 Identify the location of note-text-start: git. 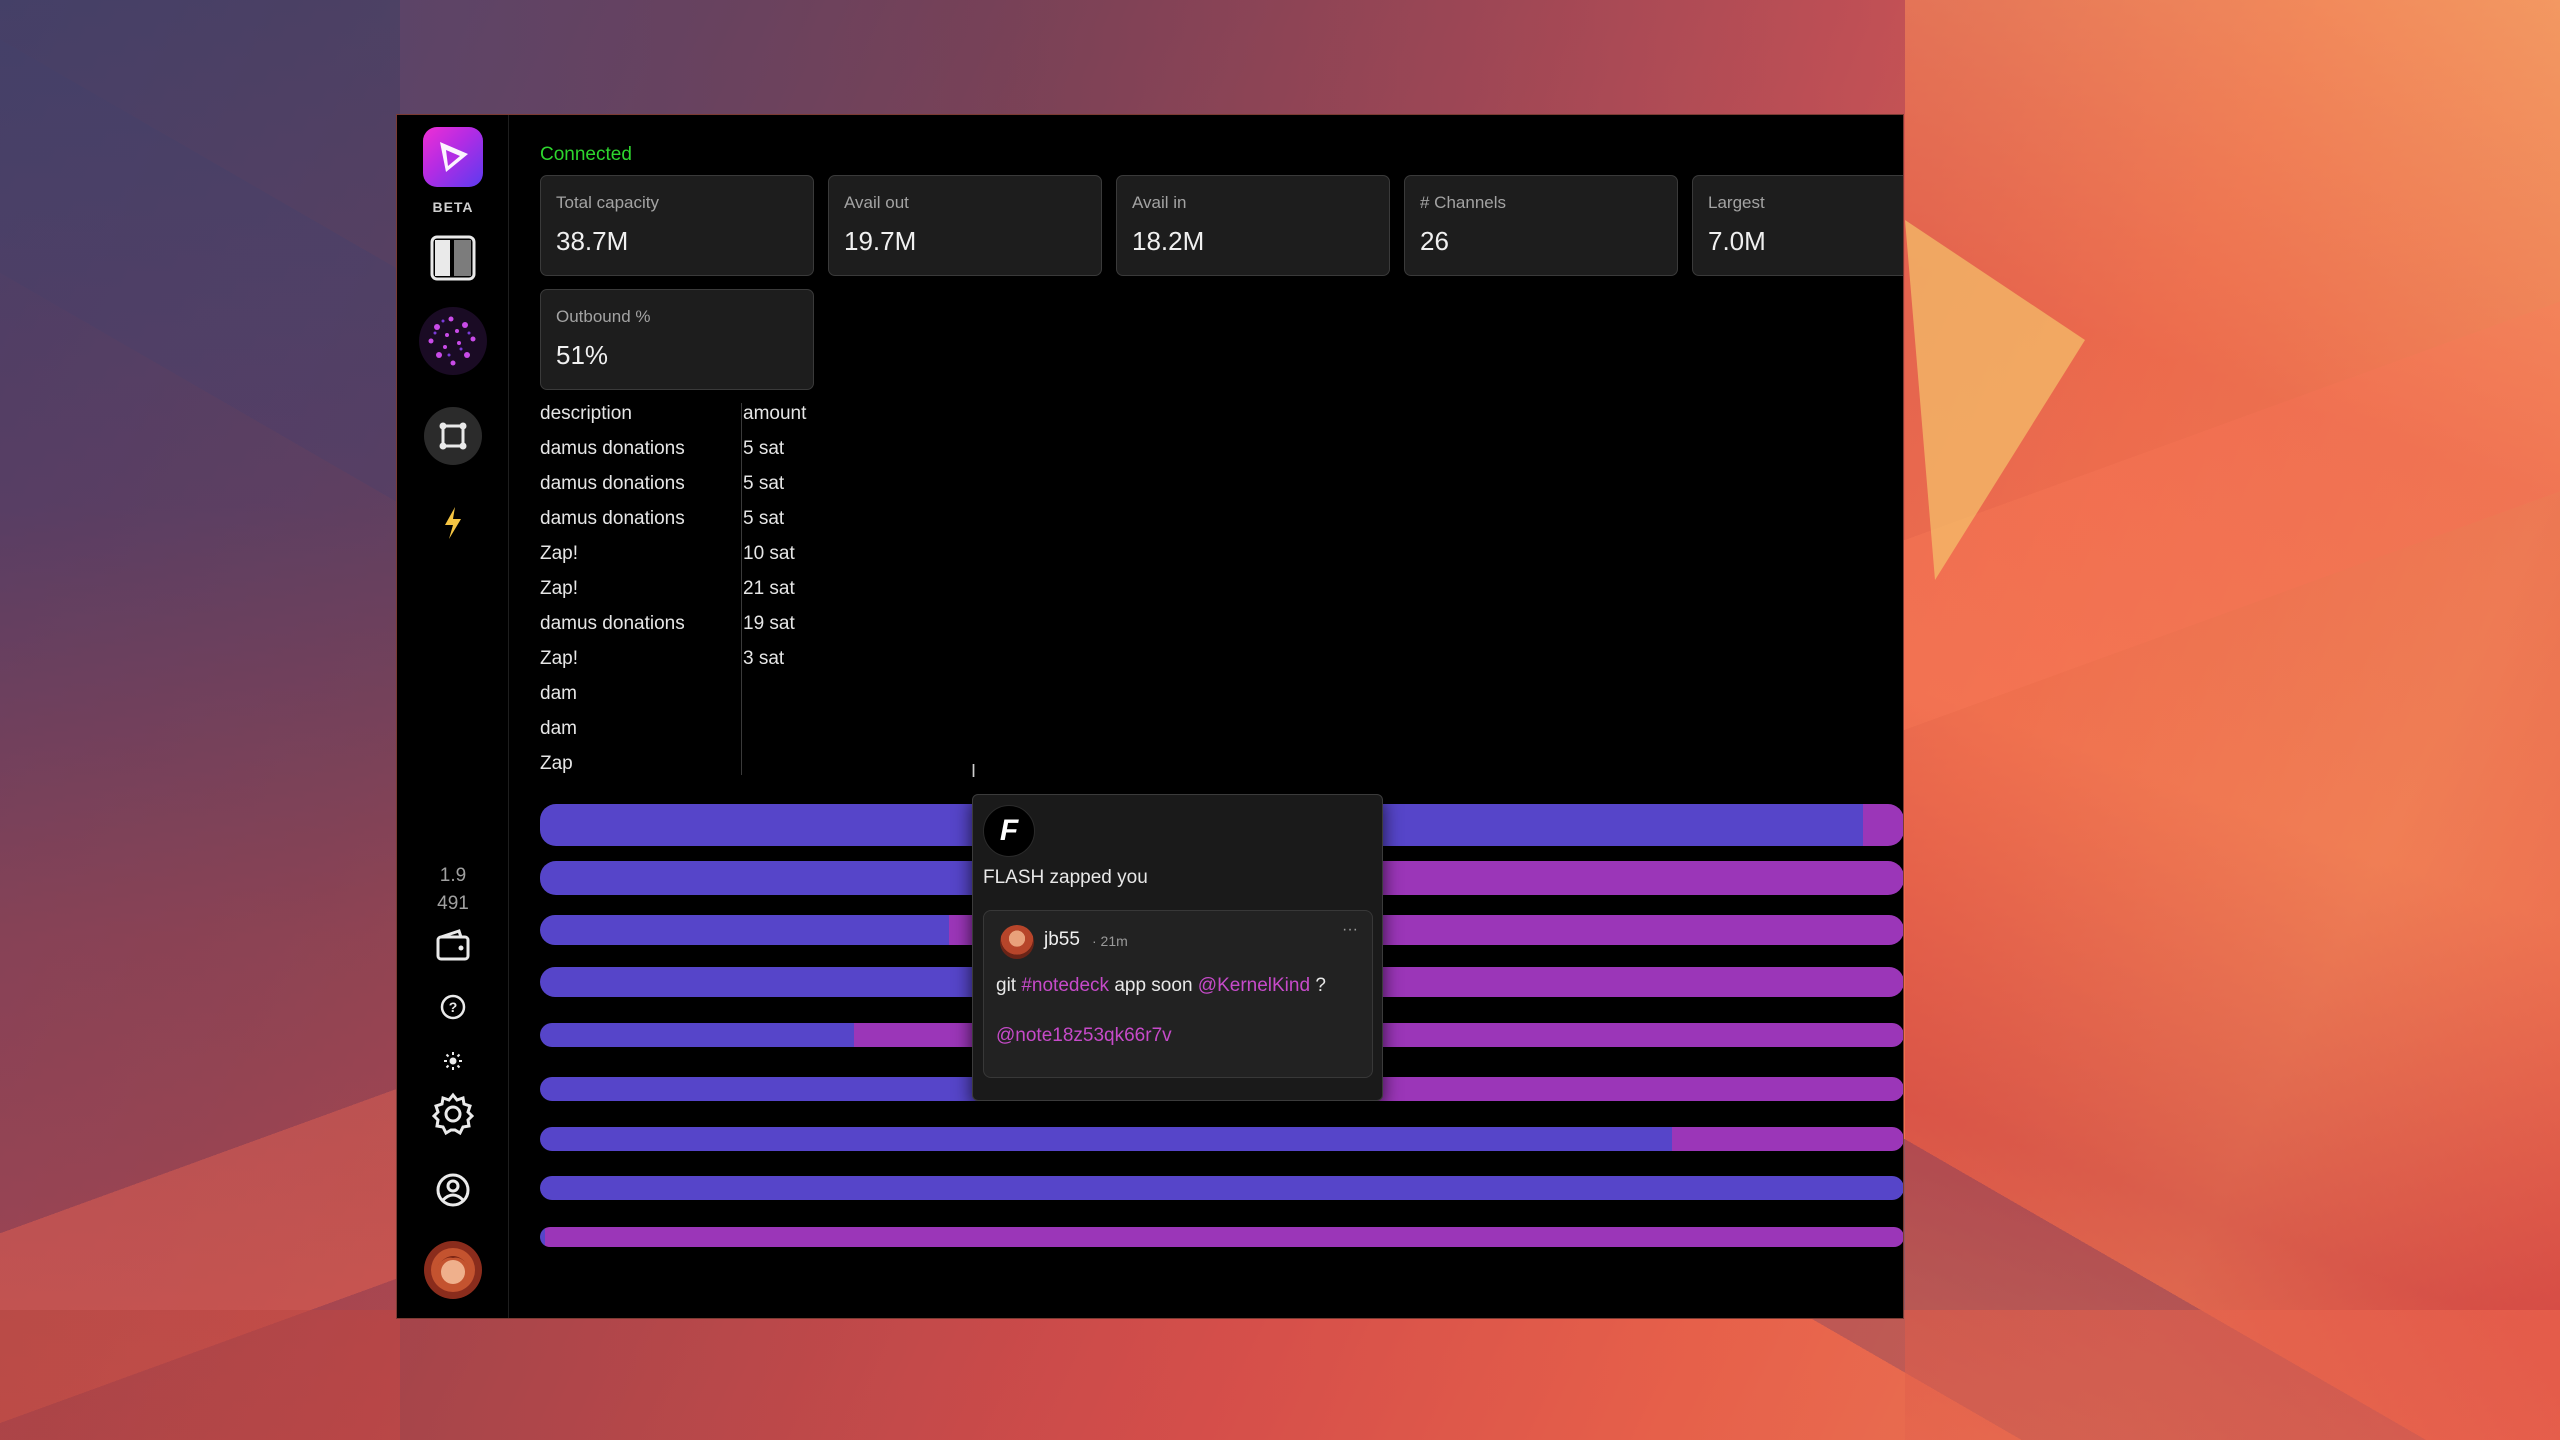
(1009, 985).